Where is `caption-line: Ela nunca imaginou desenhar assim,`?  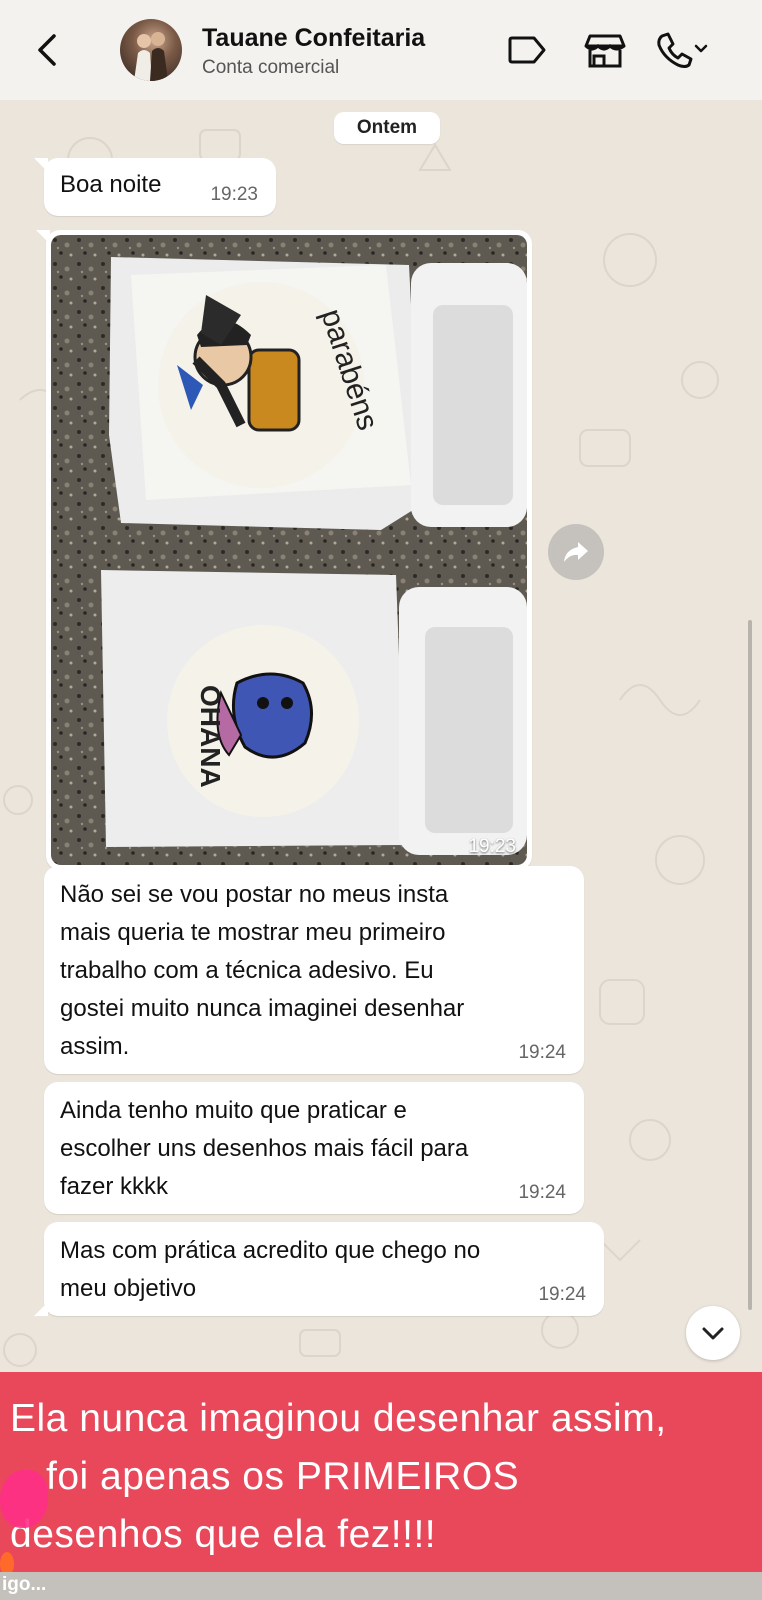 caption-line: Ela nunca imaginou desenhar assim, is located at coordinates (338, 1418).